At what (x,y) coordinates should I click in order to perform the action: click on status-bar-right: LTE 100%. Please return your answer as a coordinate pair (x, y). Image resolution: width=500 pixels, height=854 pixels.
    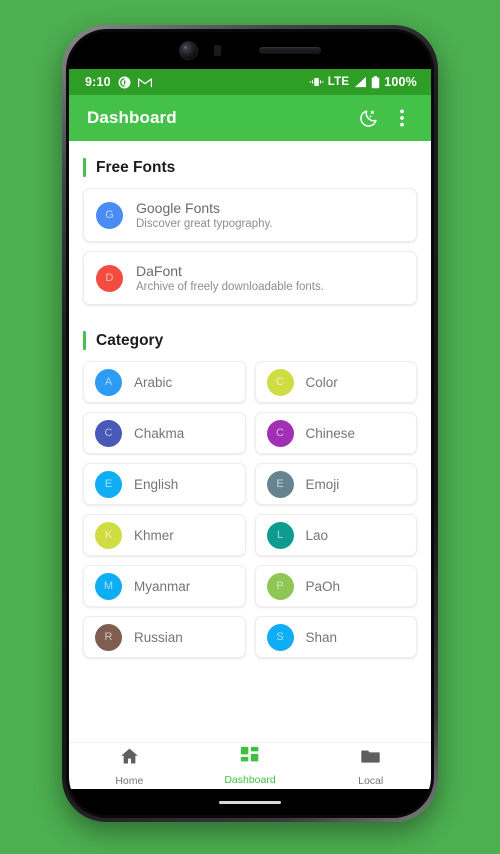
    Looking at the image, I should click on (363, 82).